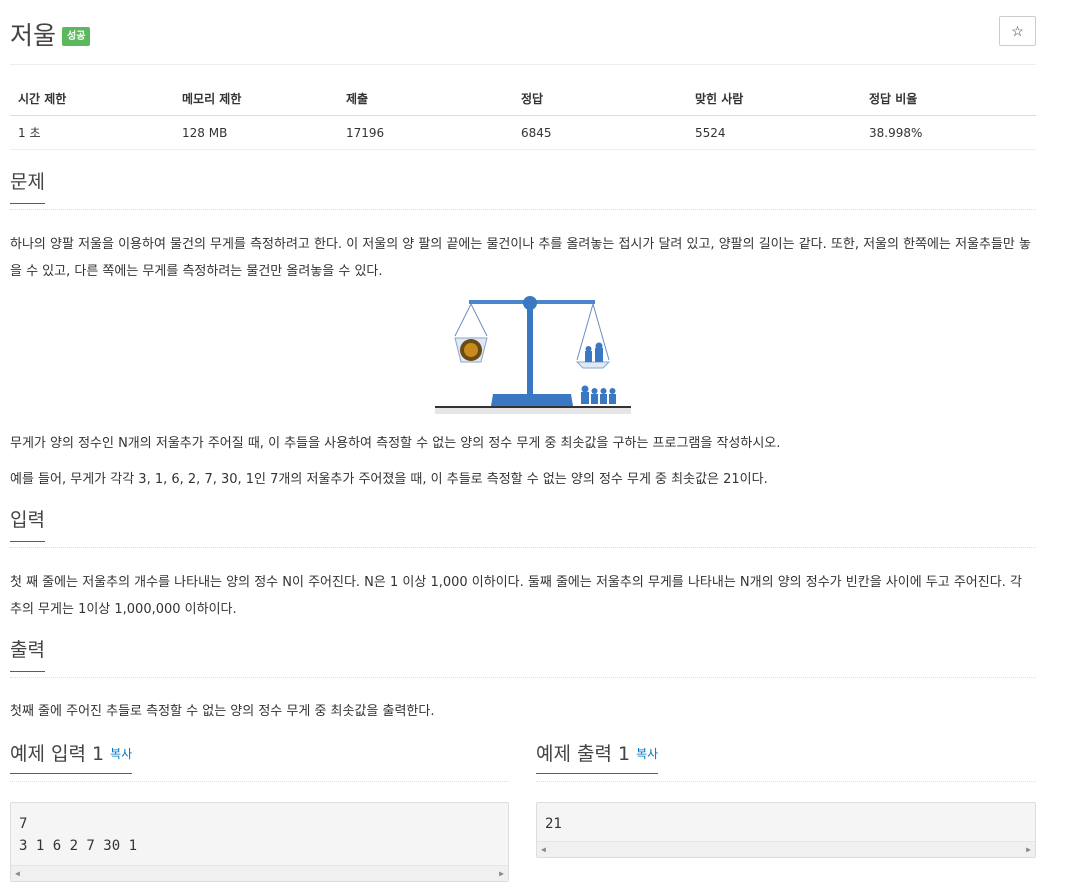  I want to click on header-submissions: 제출, so click(425, 100).